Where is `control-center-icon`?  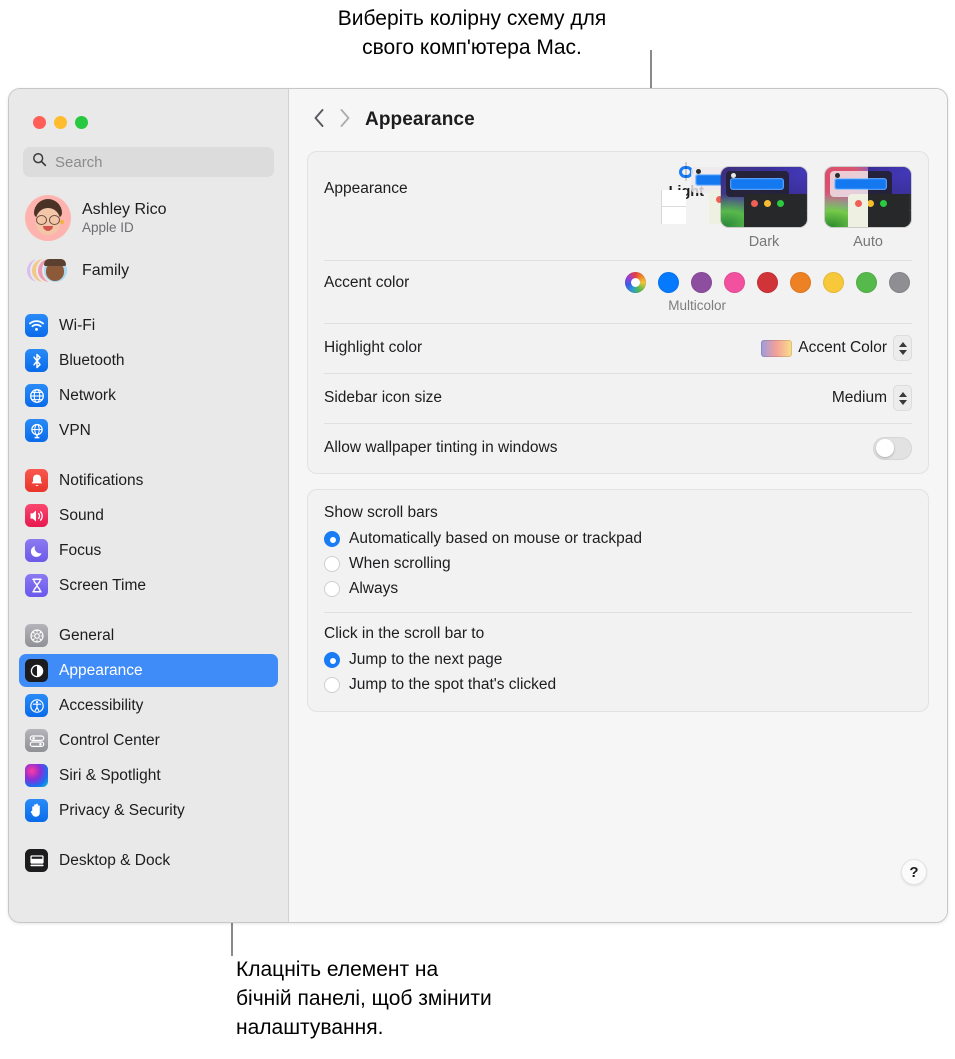
control-center-icon is located at coordinates (36, 740).